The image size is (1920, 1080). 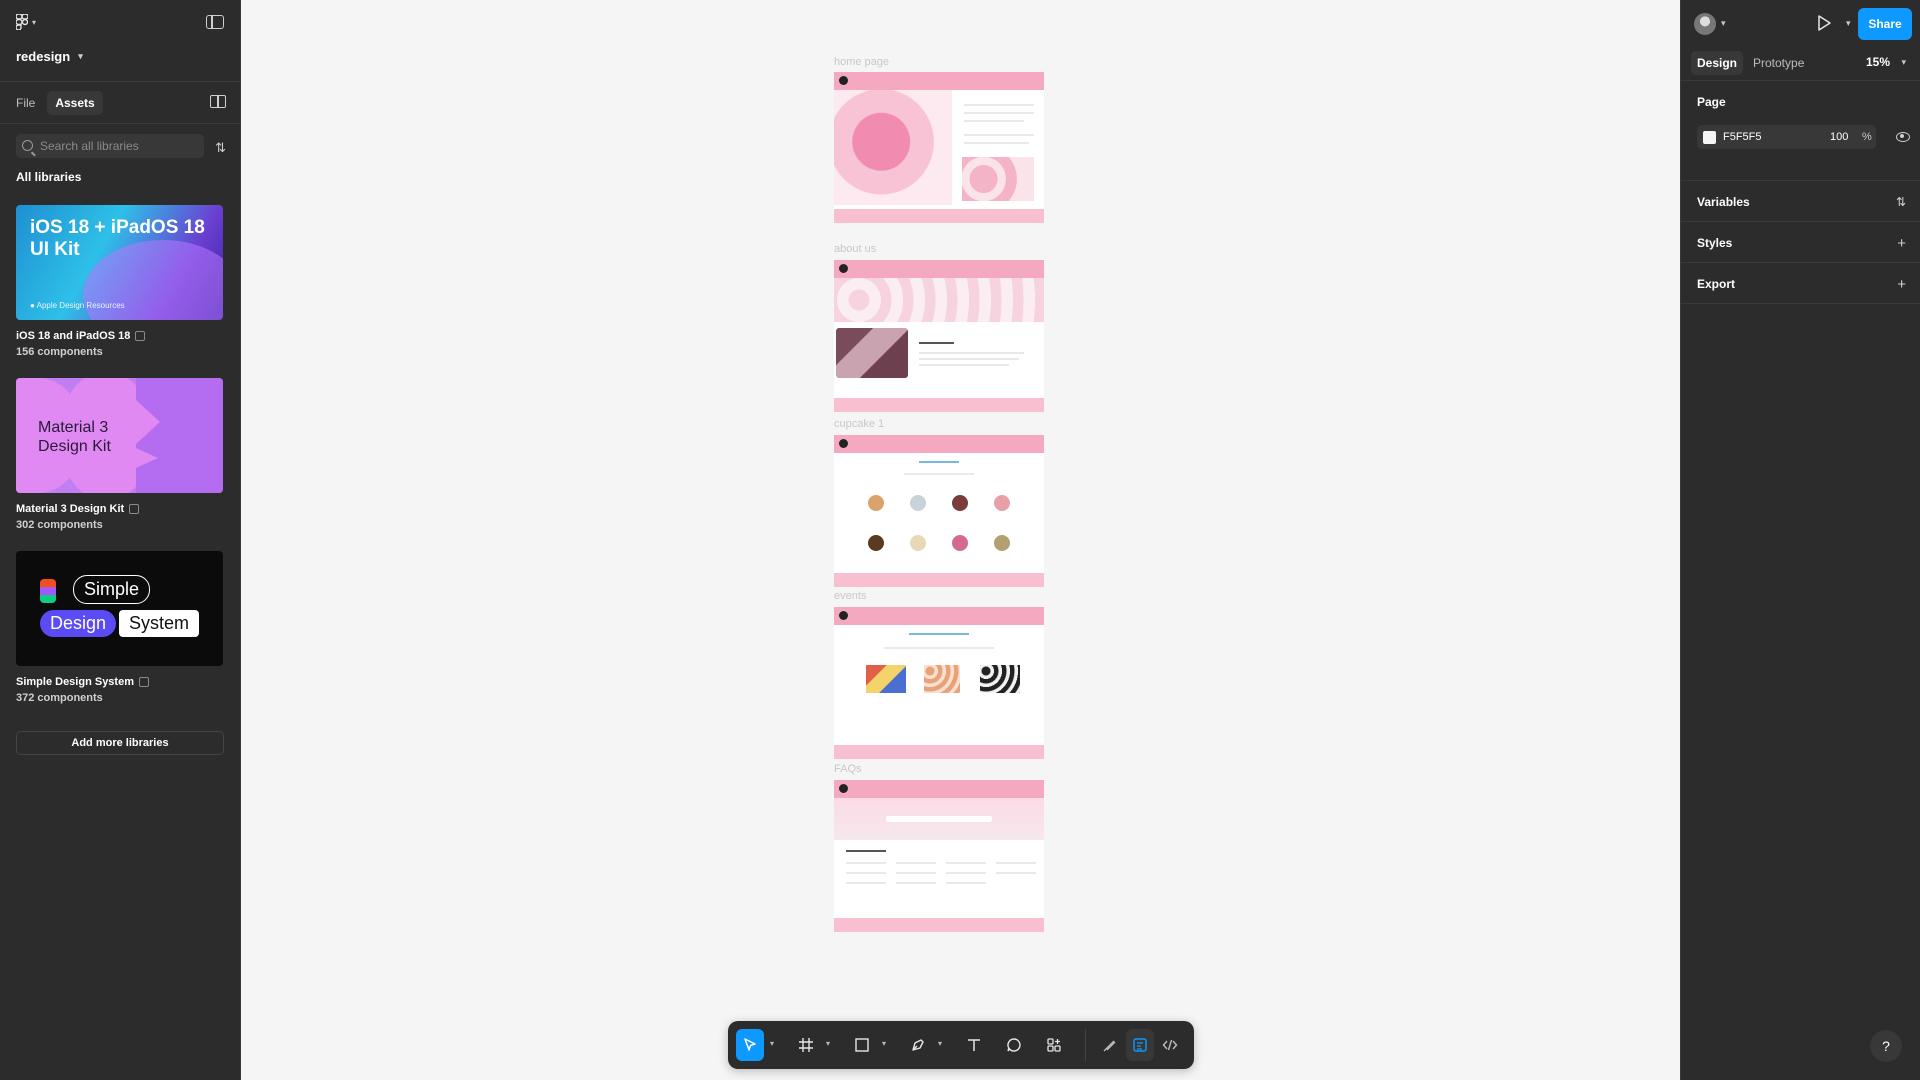 I want to click on frame-label-events: events, so click(x=850, y=596).